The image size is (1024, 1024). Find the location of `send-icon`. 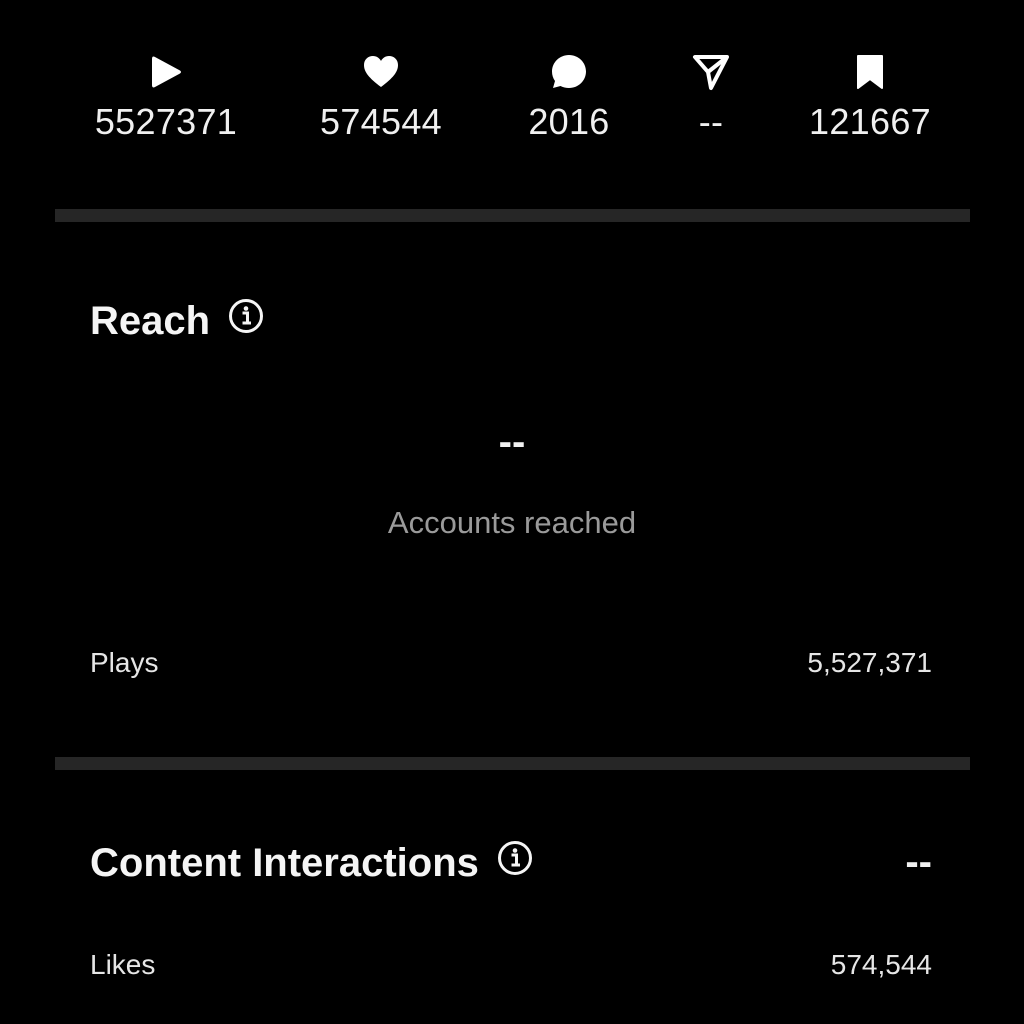

send-icon is located at coordinates (711, 72).